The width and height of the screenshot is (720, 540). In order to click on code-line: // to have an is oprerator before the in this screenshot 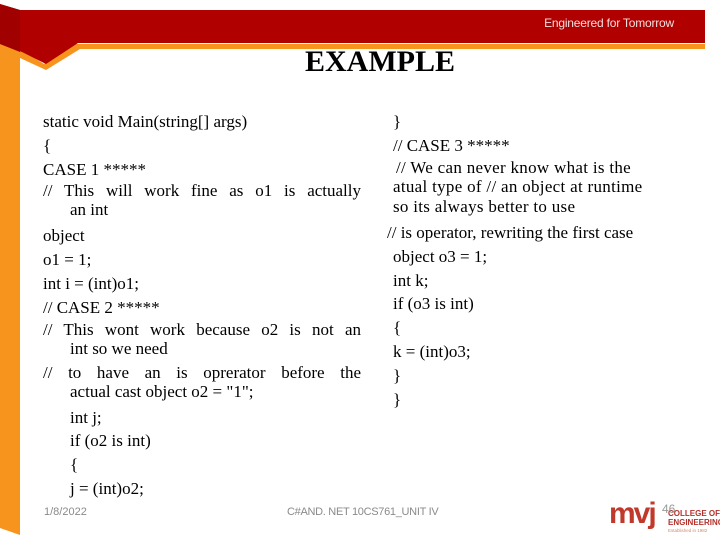, I will do `click(202, 372)`.